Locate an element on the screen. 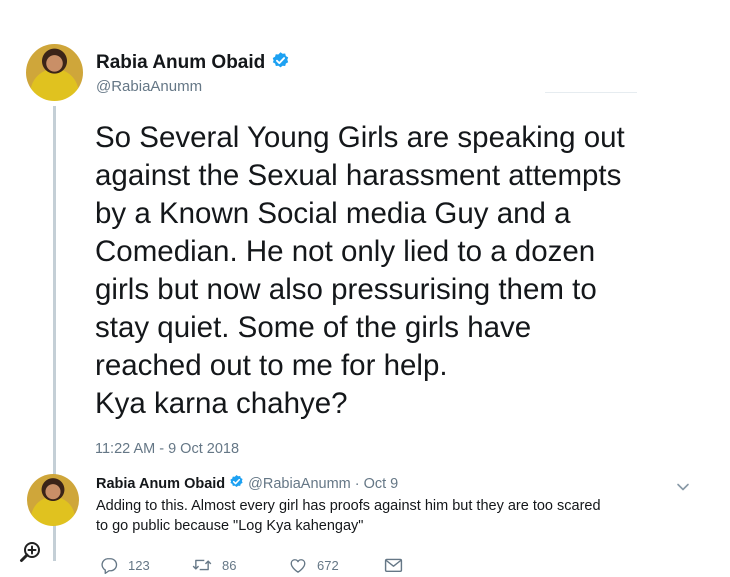  zoom-in-icon is located at coordinates (31, 554).